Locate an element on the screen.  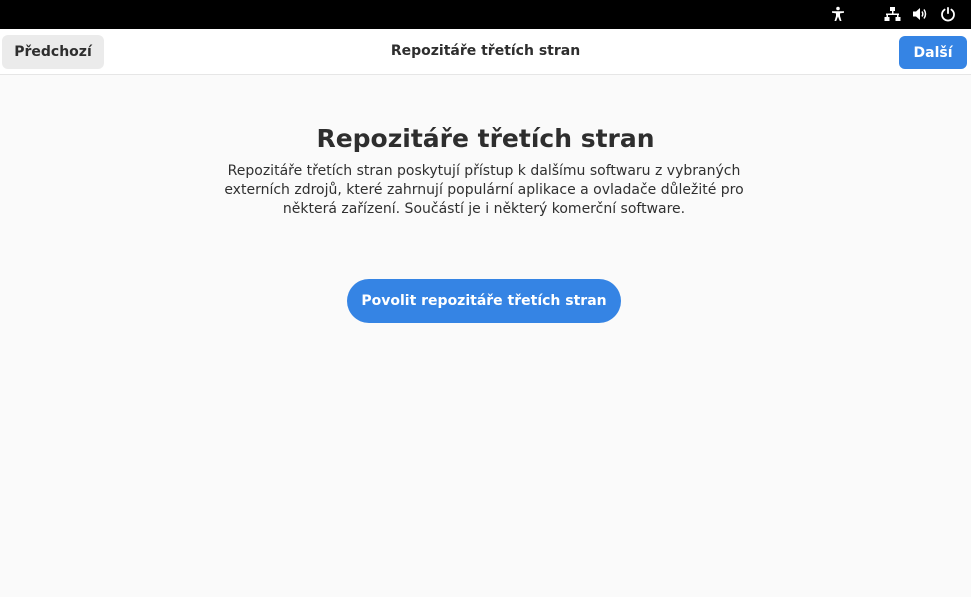
system-top-bar is located at coordinates (485, 14).